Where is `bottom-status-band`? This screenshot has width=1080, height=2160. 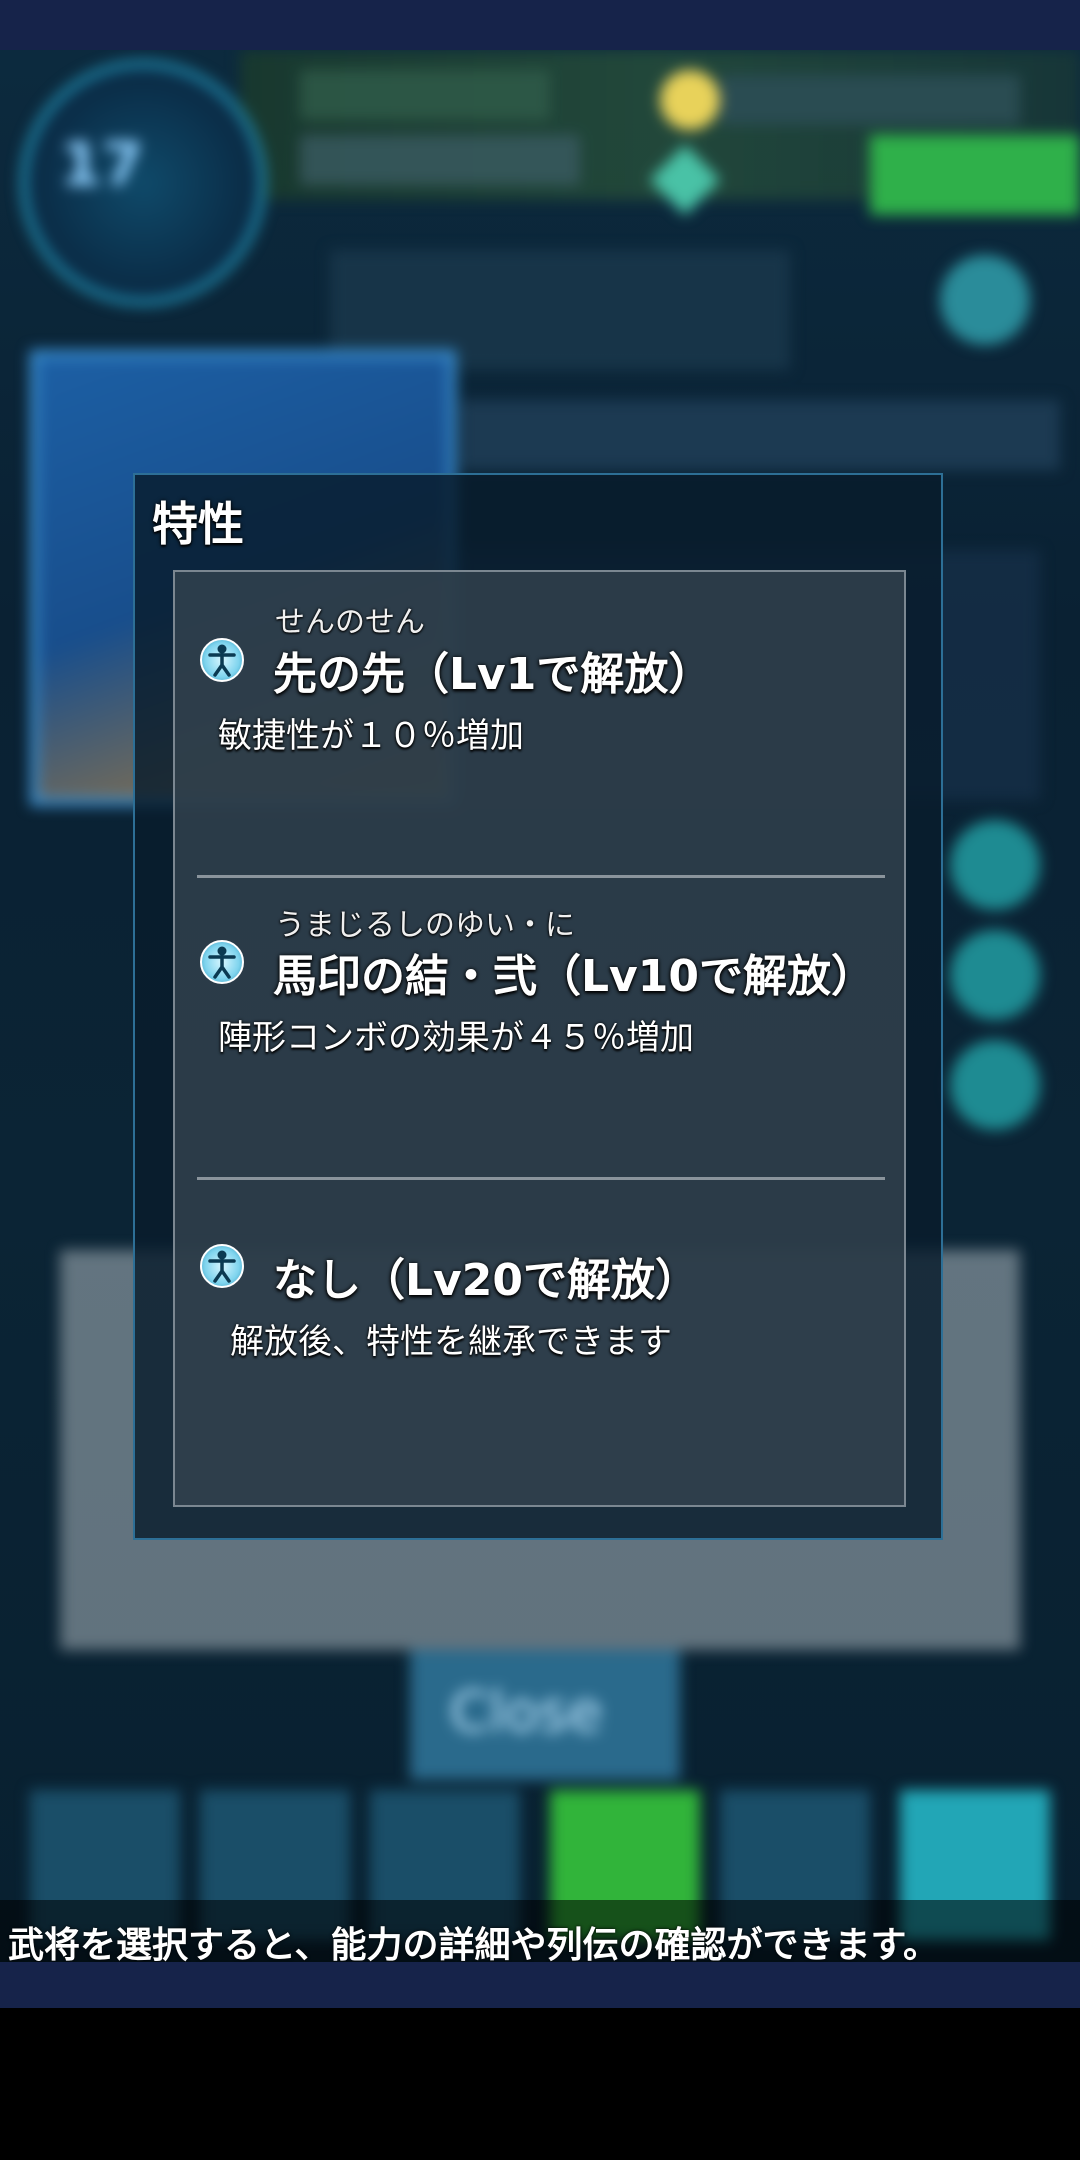
bottom-status-band is located at coordinates (540, 1985).